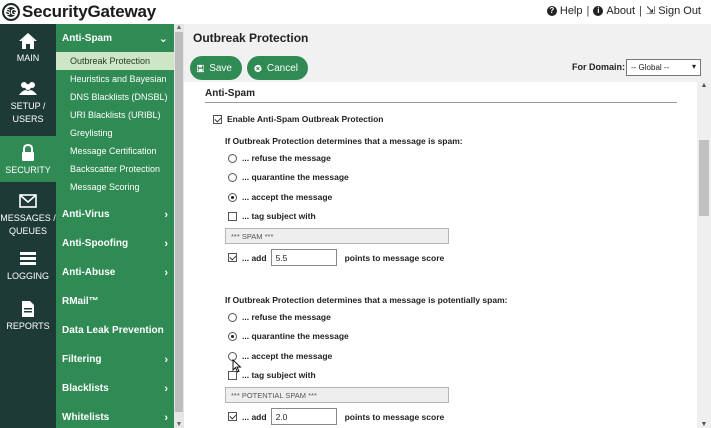  Describe the element at coordinates (28, 170) in the screenshot. I see `nav-security-label: SECURITY` at that location.